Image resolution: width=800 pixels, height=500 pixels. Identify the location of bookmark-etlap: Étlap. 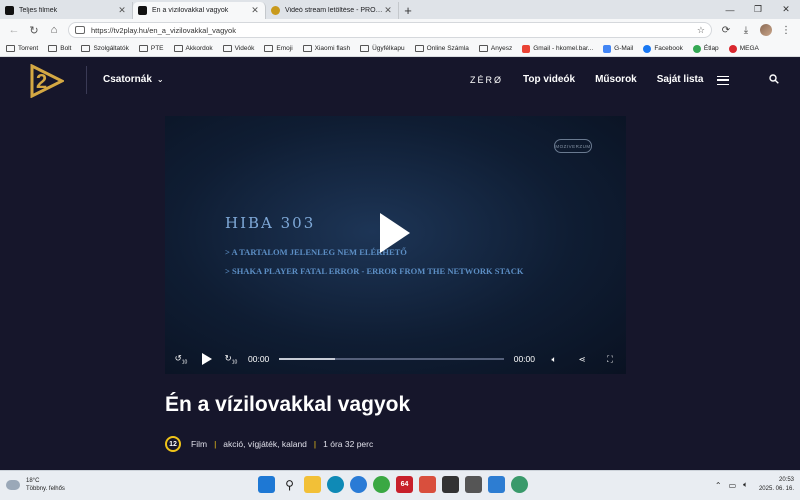
(705, 48).